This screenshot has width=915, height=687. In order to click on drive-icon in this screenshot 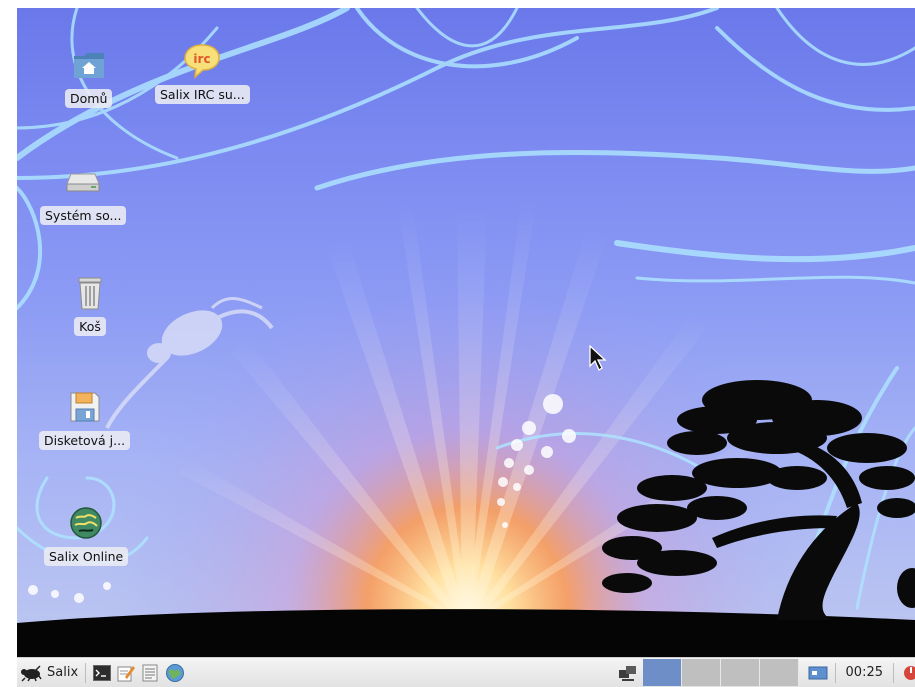, I will do `click(83, 182)`.